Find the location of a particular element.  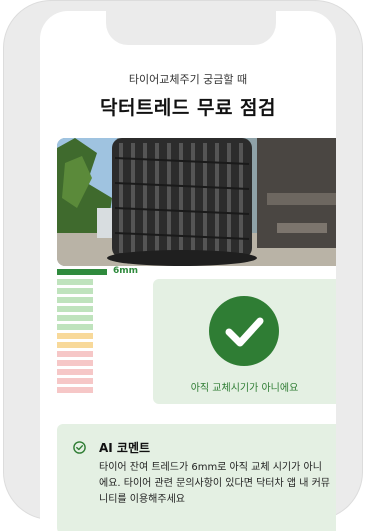

page-title: 닥터트레드 무료 점검 is located at coordinates (188, 108).